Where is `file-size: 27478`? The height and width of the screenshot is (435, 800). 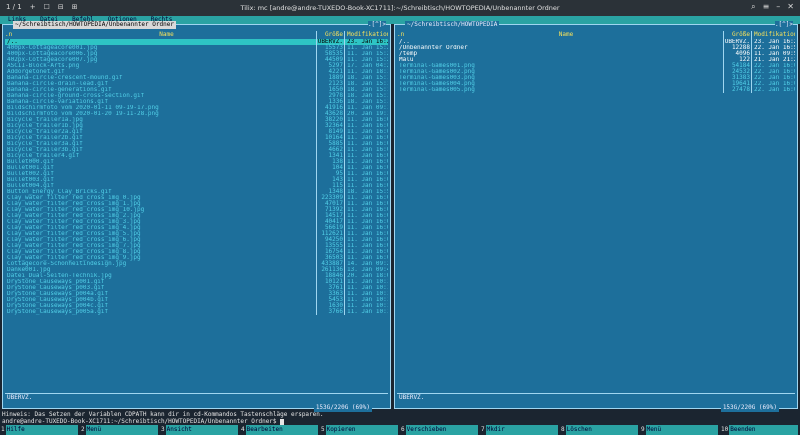 file-size: 27478 is located at coordinates (737, 90).